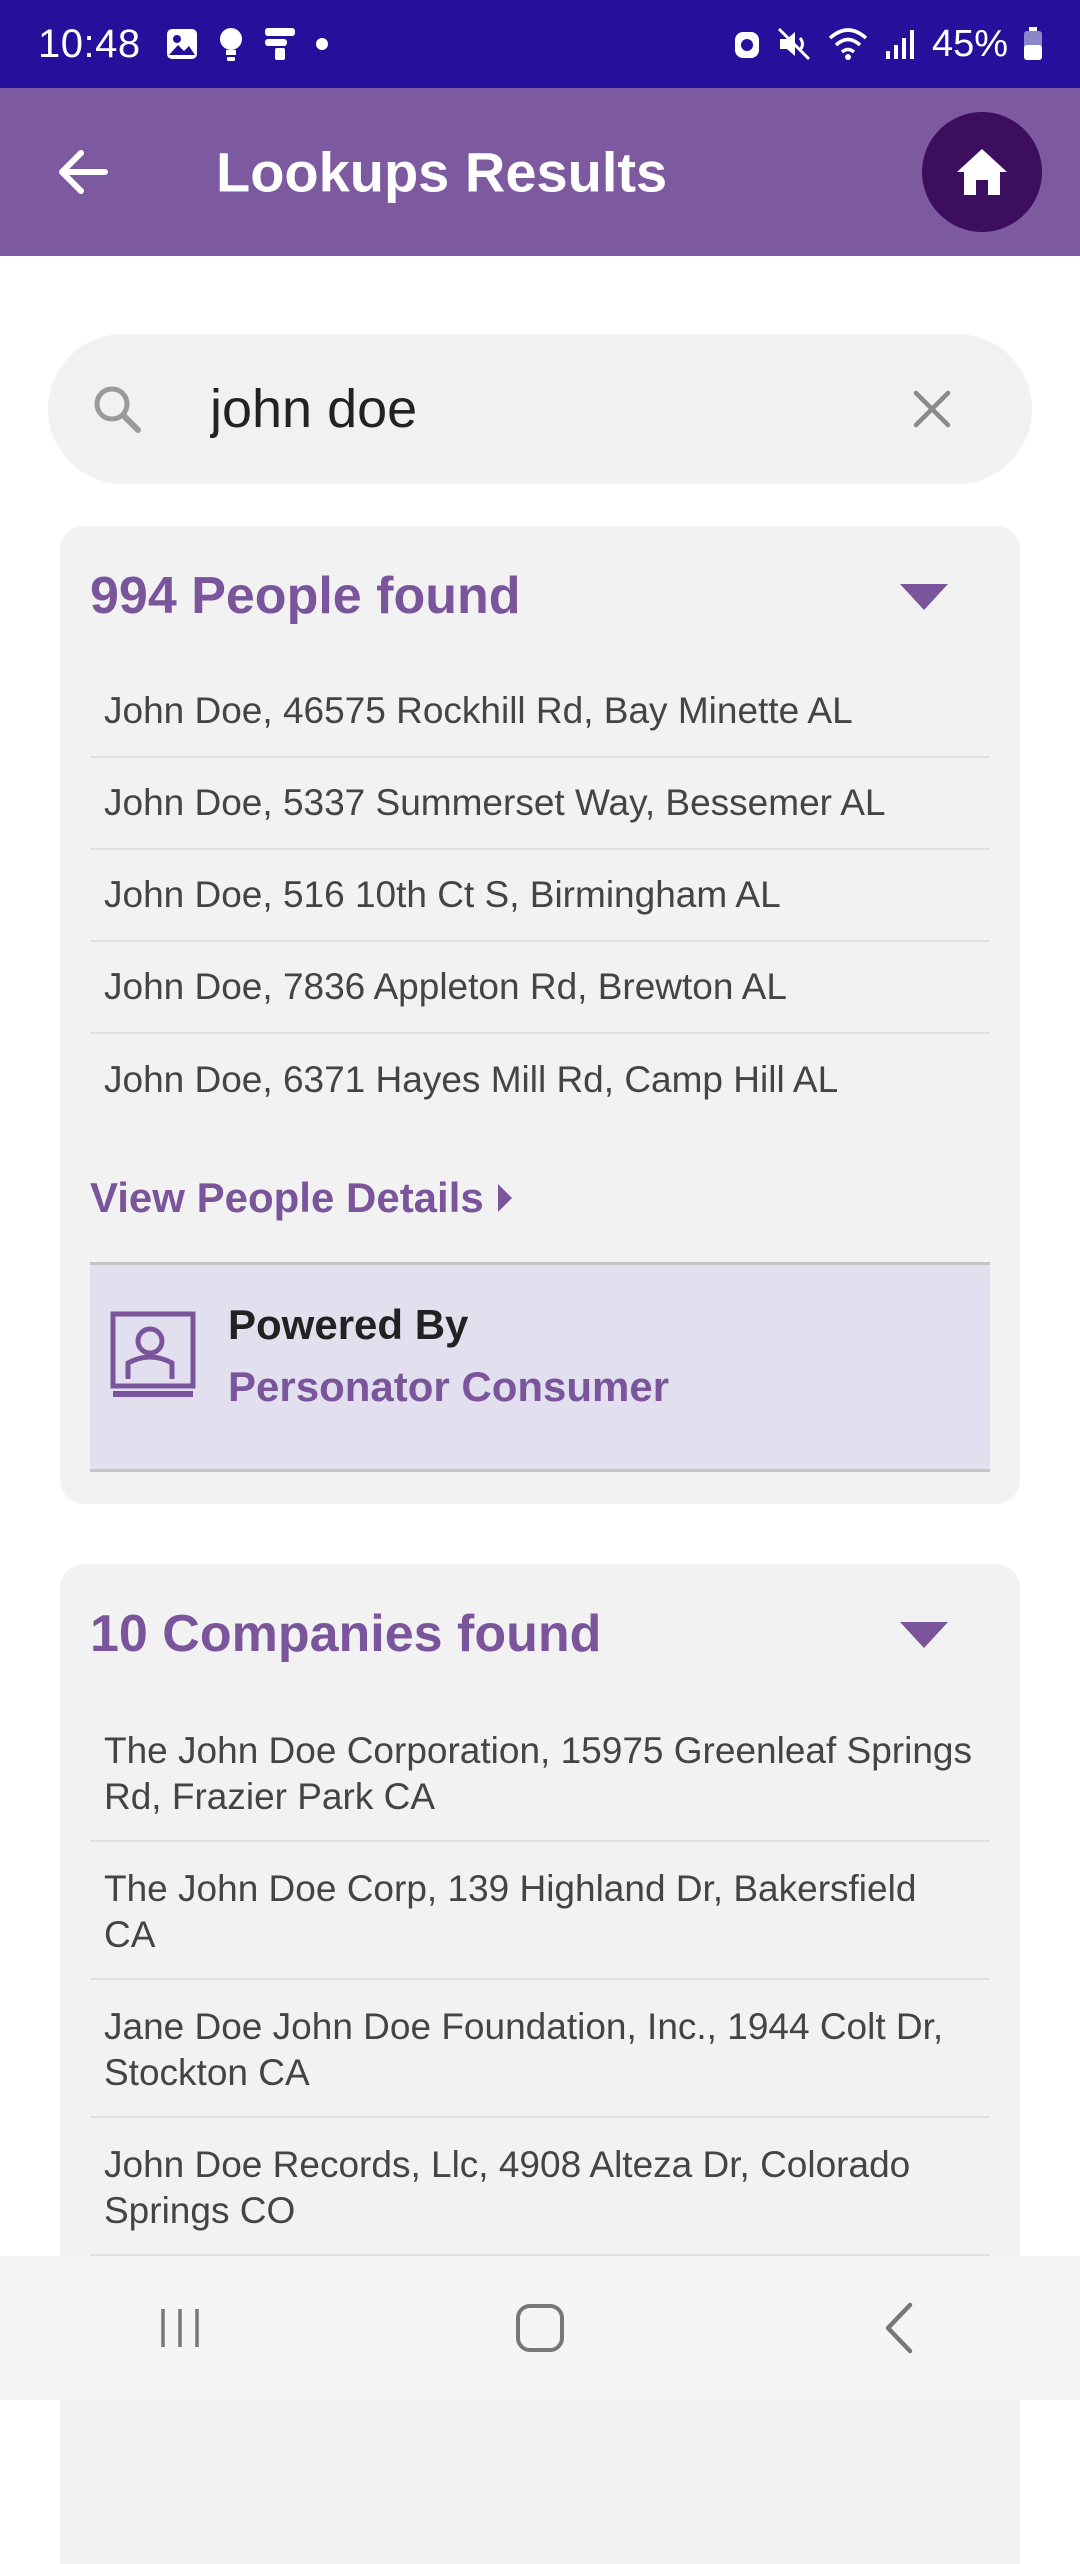 This screenshot has height=2564, width=1080. I want to click on home-square-icon, so click(540, 2328).